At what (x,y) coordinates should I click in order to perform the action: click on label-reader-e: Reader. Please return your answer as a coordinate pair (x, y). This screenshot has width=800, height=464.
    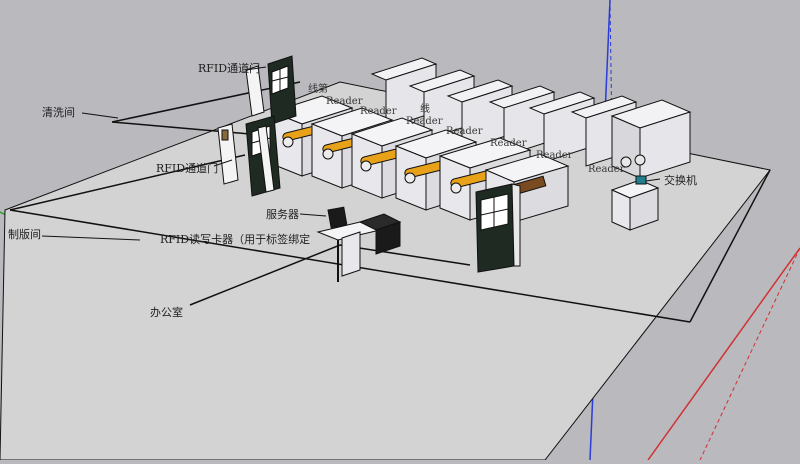
    Looking at the image, I should click on (508, 143).